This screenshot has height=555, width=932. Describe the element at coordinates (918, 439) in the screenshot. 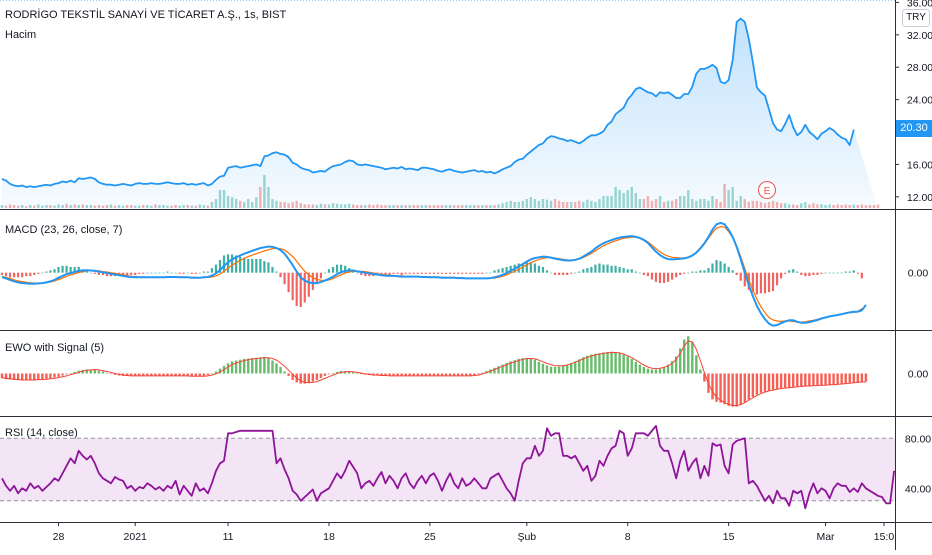

I see `rsi-axis-label: 80.00` at that location.